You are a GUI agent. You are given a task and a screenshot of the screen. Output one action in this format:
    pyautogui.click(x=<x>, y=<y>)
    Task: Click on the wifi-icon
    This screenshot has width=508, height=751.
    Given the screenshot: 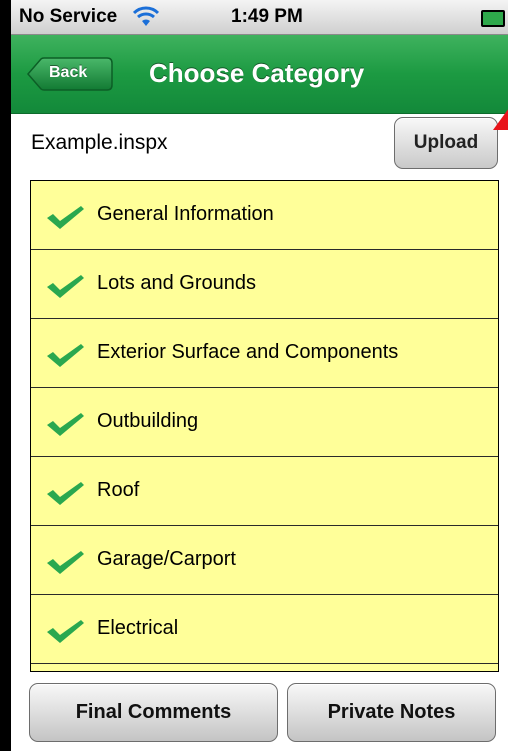 What is the action you would take?
    pyautogui.click(x=146, y=16)
    